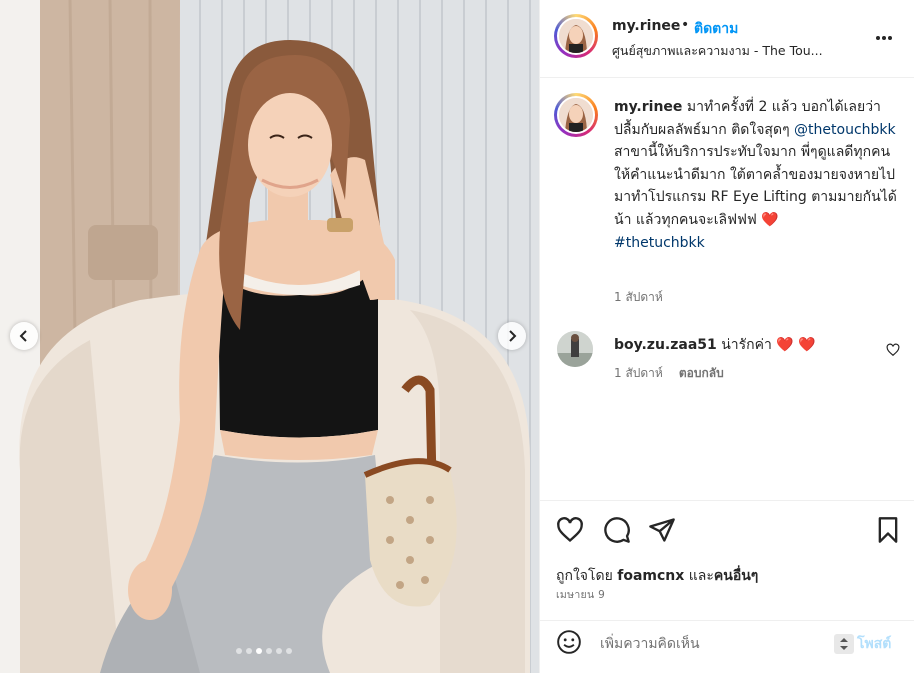 This screenshot has height=673, width=914. I want to click on author-avatar, so click(576, 36).